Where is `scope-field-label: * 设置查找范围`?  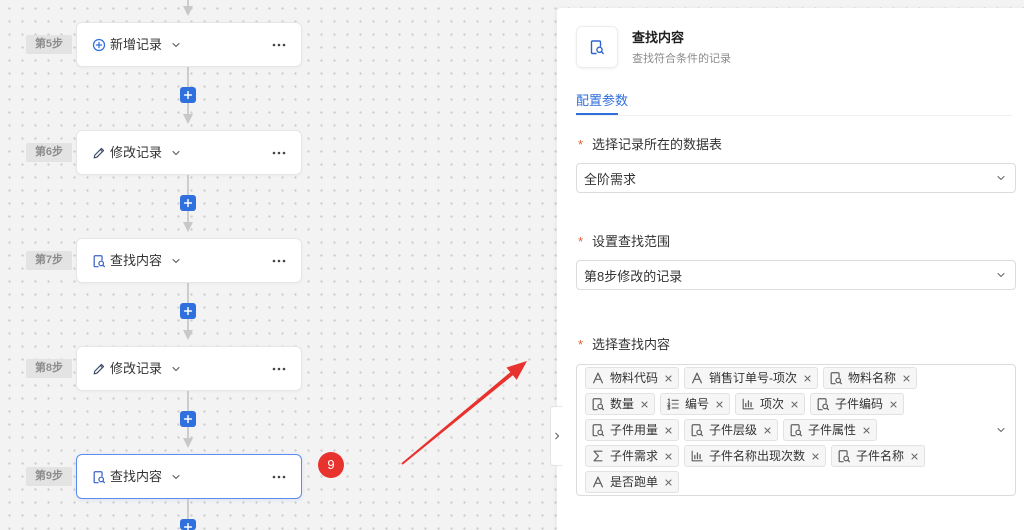 scope-field-label: * 设置查找范围 is located at coordinates (624, 242).